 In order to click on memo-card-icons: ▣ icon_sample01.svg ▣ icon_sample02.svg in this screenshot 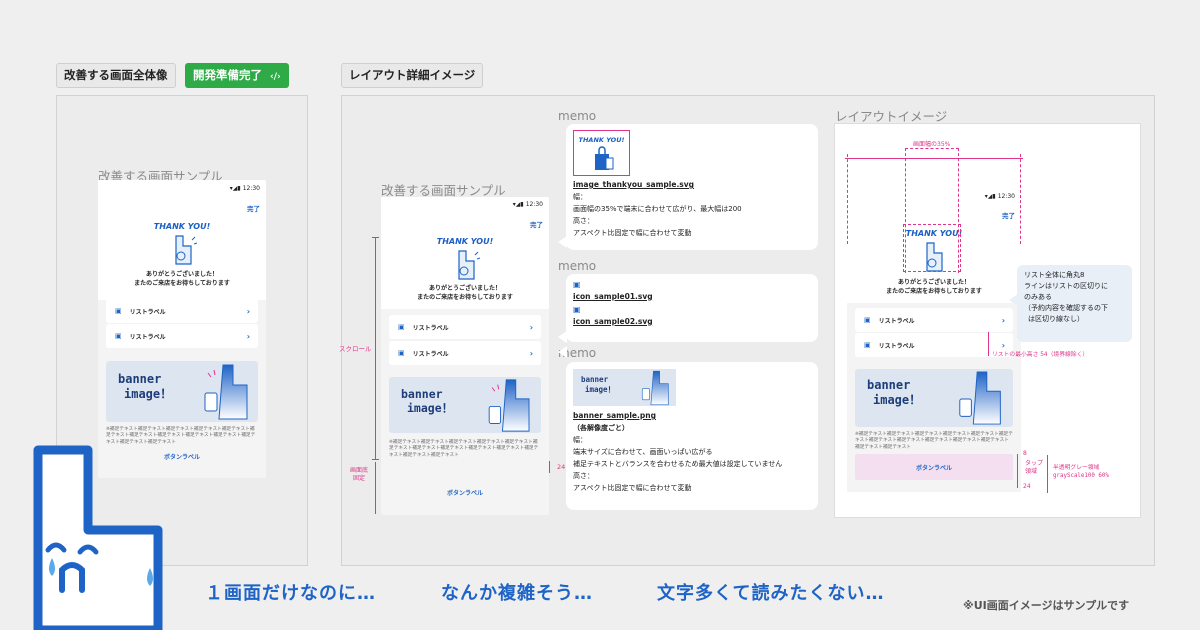, I will do `click(692, 308)`.